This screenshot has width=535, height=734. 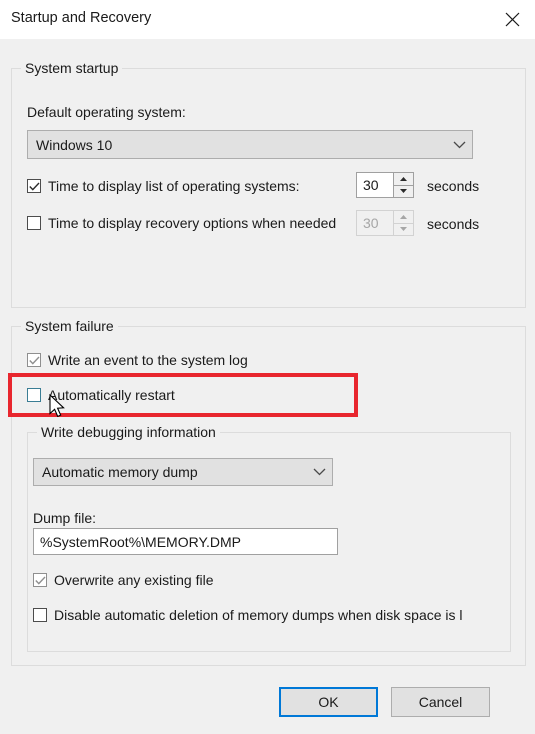 What do you see at coordinates (128, 432) in the screenshot?
I see `write-debugging-information-legend: Write debugging information` at bounding box center [128, 432].